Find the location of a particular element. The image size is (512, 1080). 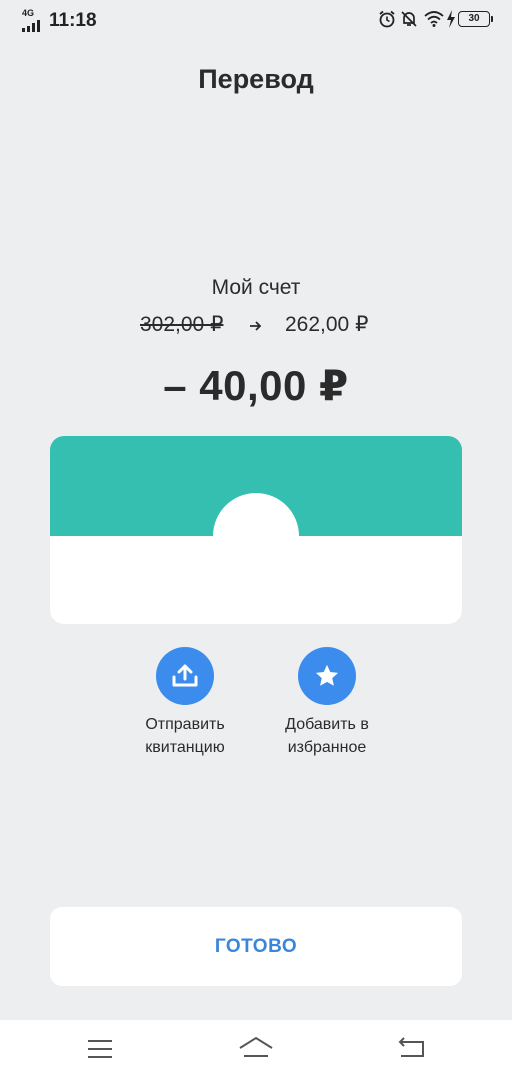

send-receipt-button is located at coordinates (185, 676).